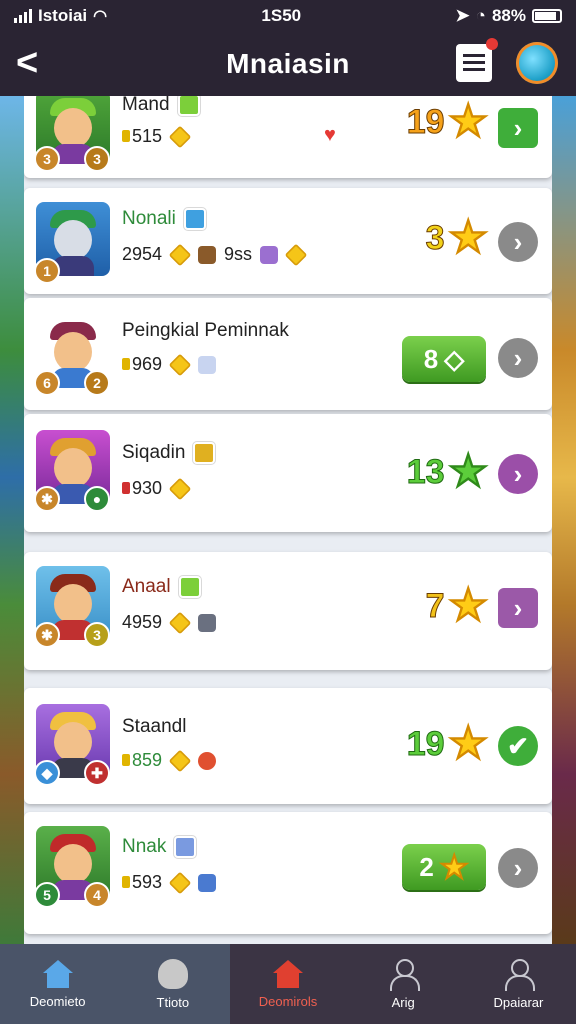 This screenshot has width=576, height=1024. What do you see at coordinates (519, 974) in the screenshot?
I see `person-icon` at bounding box center [519, 974].